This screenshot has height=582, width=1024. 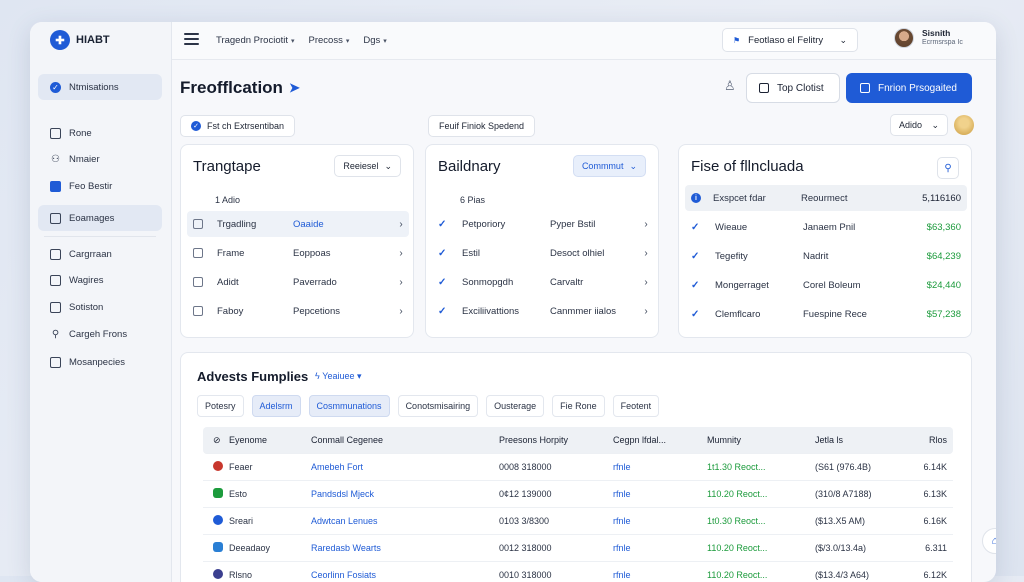 I want to click on crumb-1: Tragedn Prociotit ▾, so click(x=255, y=40).